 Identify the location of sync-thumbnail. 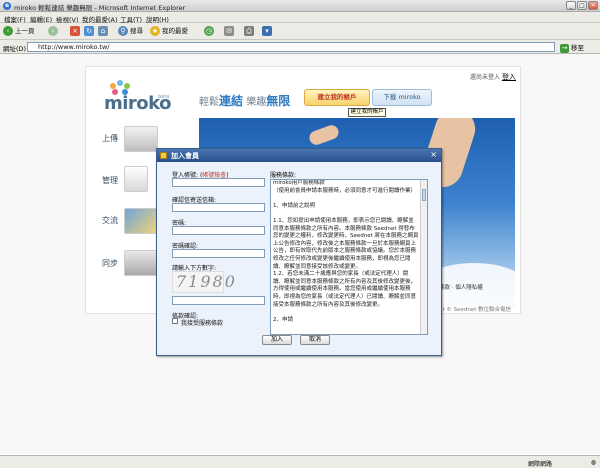
(141, 263).